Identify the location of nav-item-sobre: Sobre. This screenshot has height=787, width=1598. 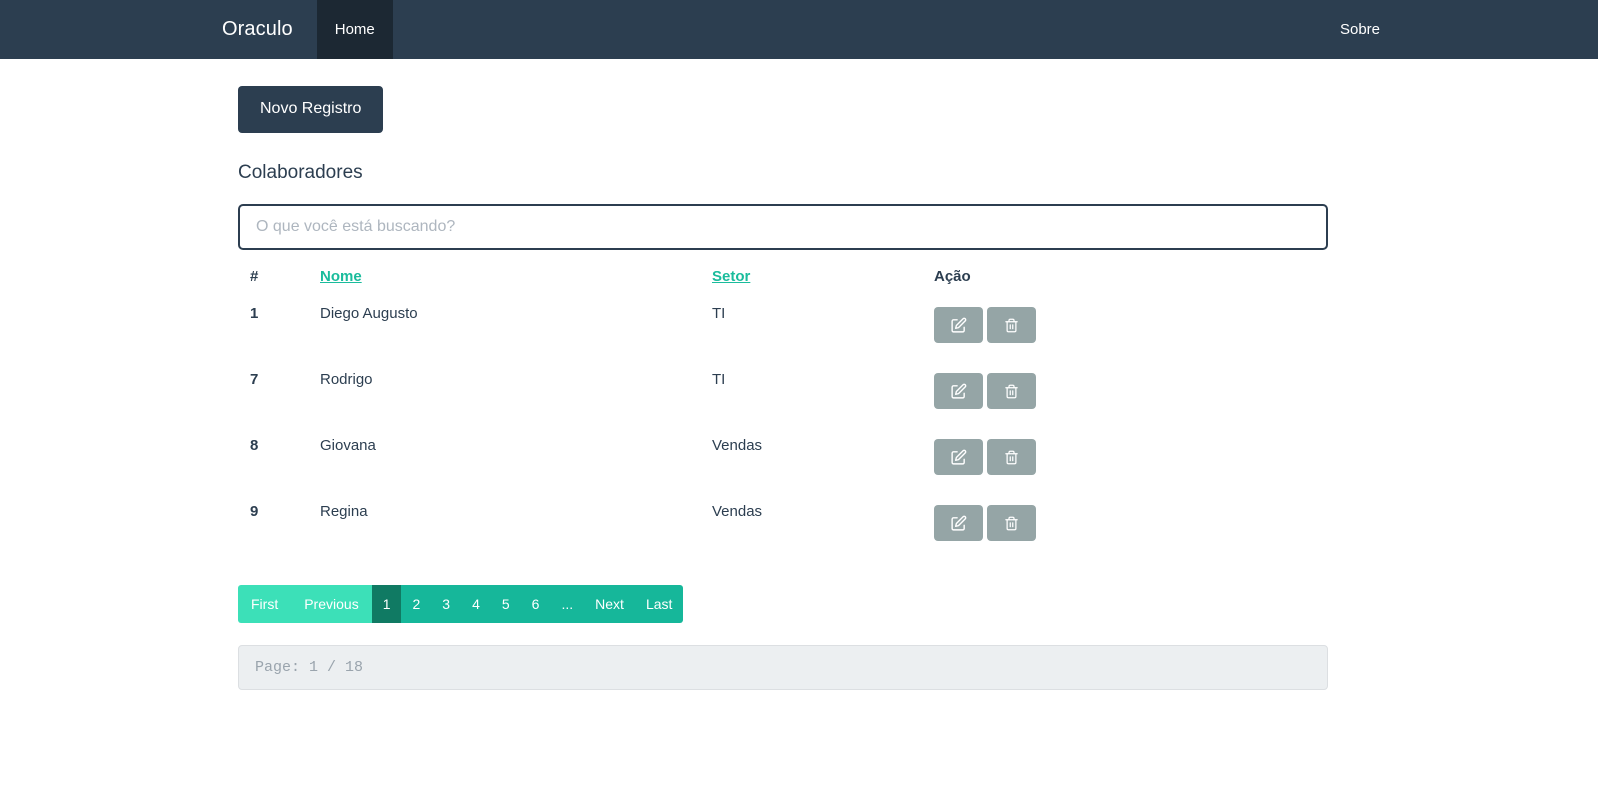
(1360, 29).